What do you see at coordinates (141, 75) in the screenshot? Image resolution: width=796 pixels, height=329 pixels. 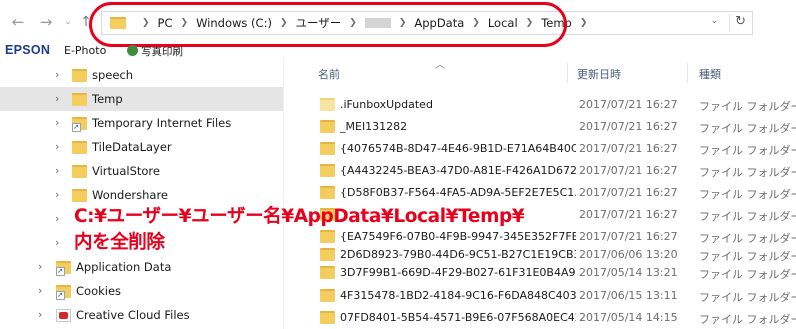 I see `tree-item-speech: › speech` at bounding box center [141, 75].